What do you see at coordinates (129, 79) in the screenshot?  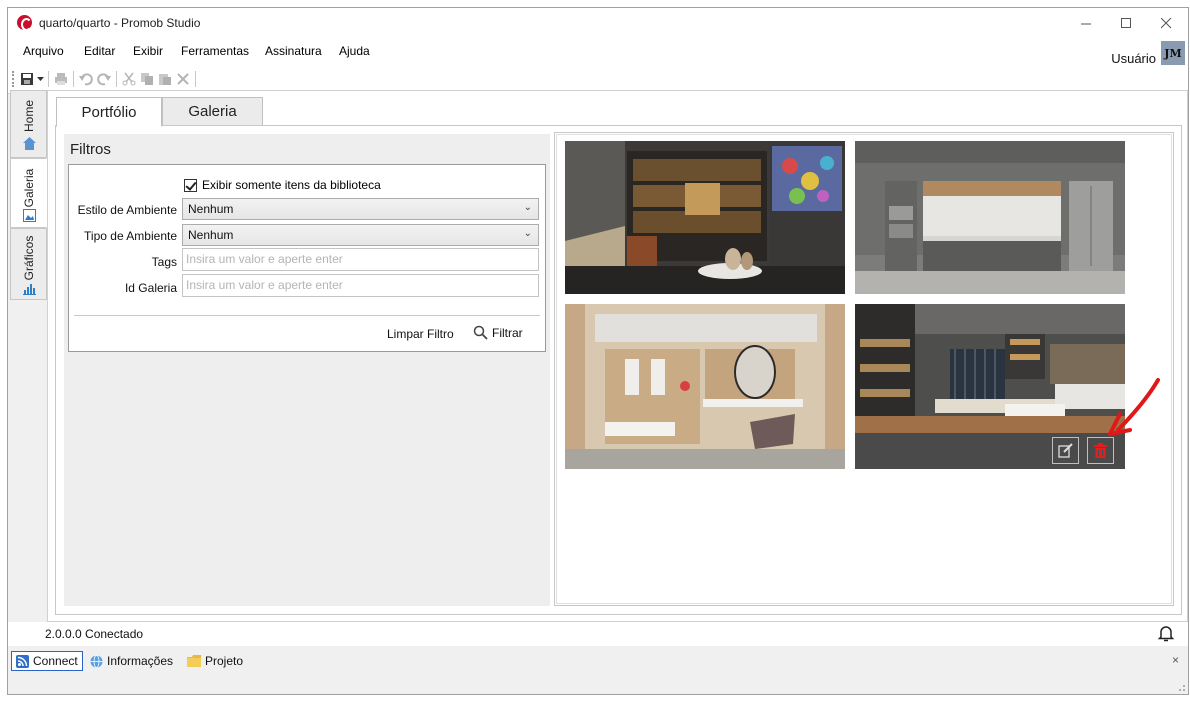 I see `cut-icon` at bounding box center [129, 79].